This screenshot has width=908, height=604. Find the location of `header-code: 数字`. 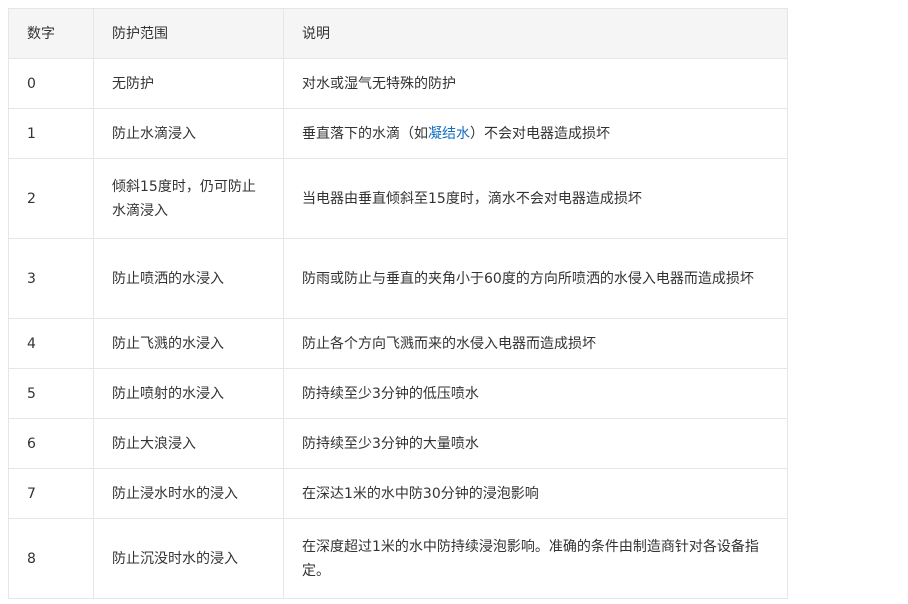

header-code: 数字 is located at coordinates (51, 33).